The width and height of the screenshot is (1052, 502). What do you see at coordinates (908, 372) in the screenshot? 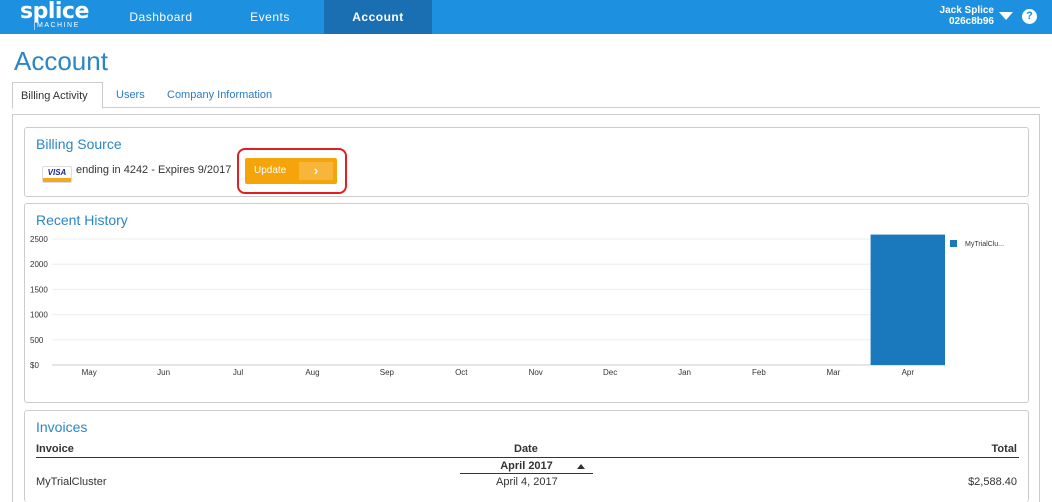
I see `x-tick-label: Apr` at bounding box center [908, 372].